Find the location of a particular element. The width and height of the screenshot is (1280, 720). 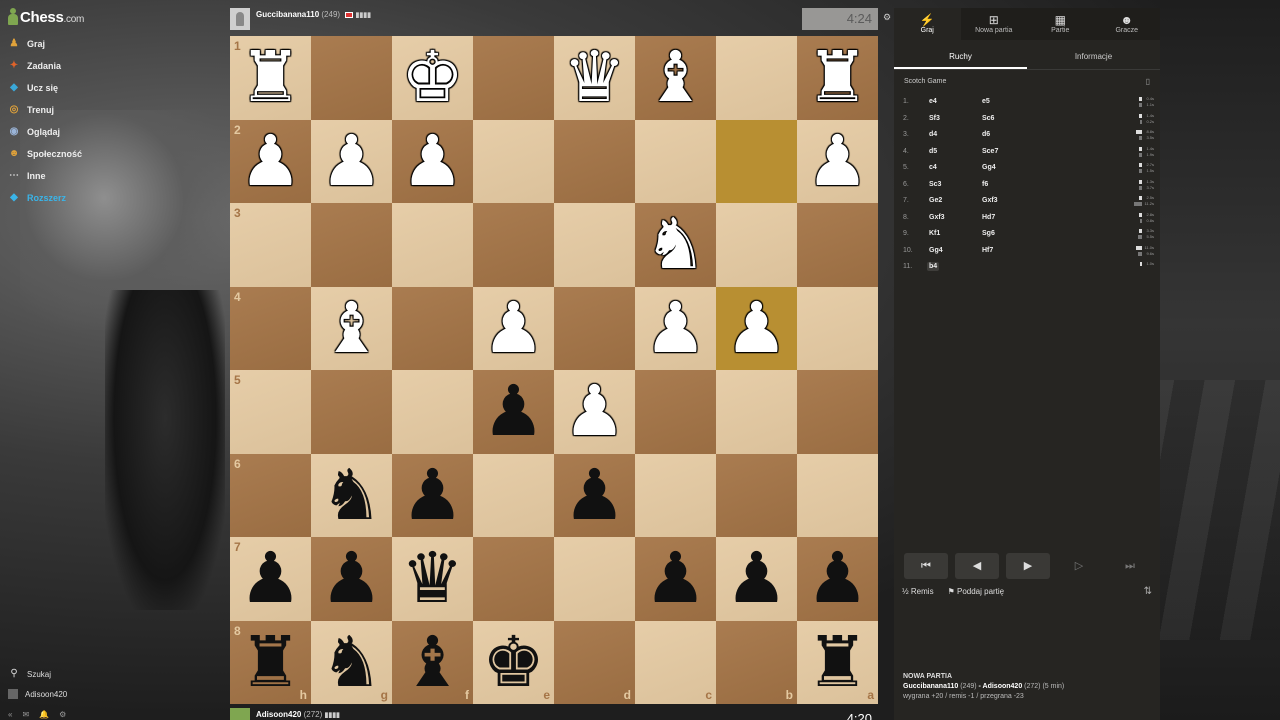

black-move: f6 is located at coordinates (985, 184).